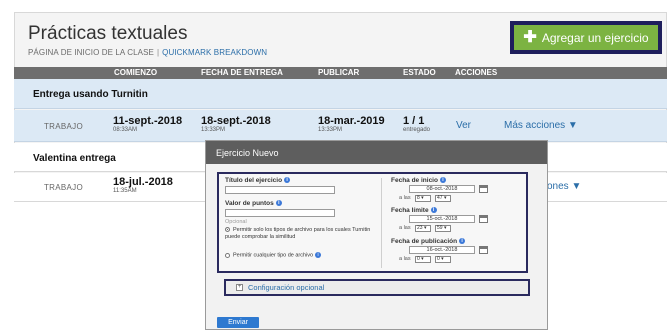 The height and width of the screenshot is (330, 667). I want to click on col-header-publish: PUBLICAR, so click(339, 72).